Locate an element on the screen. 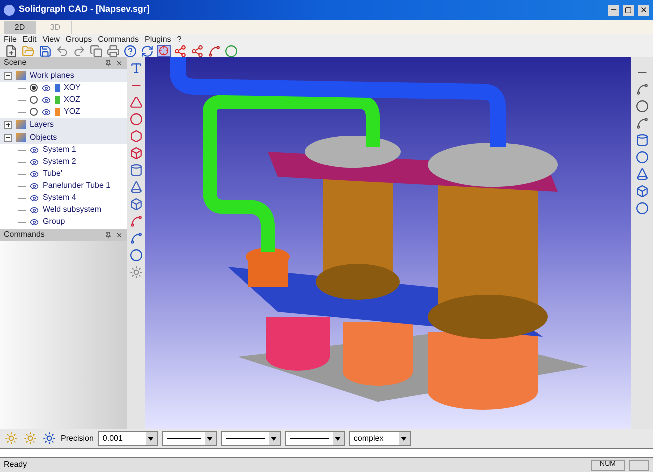  close-button is located at coordinates (643, 10).